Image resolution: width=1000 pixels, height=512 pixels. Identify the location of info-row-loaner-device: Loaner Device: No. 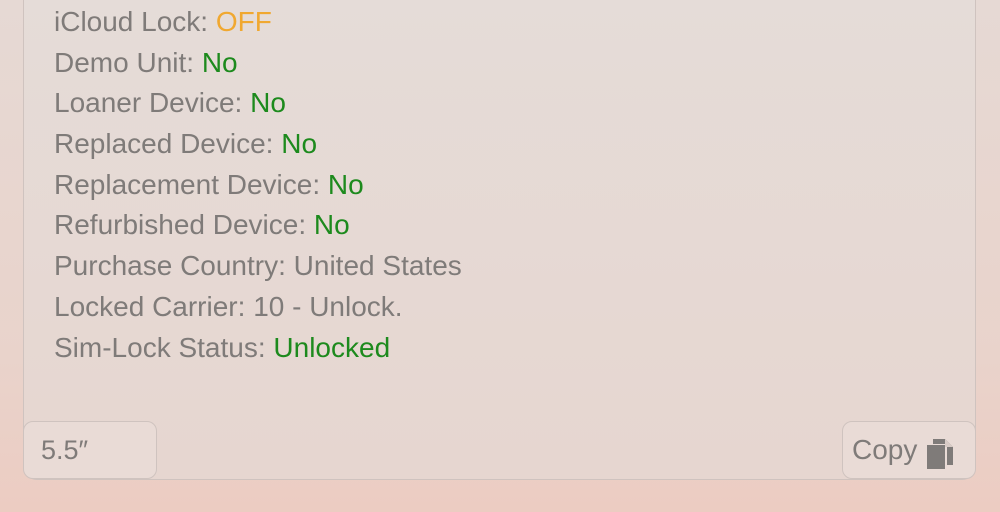
(258, 105).